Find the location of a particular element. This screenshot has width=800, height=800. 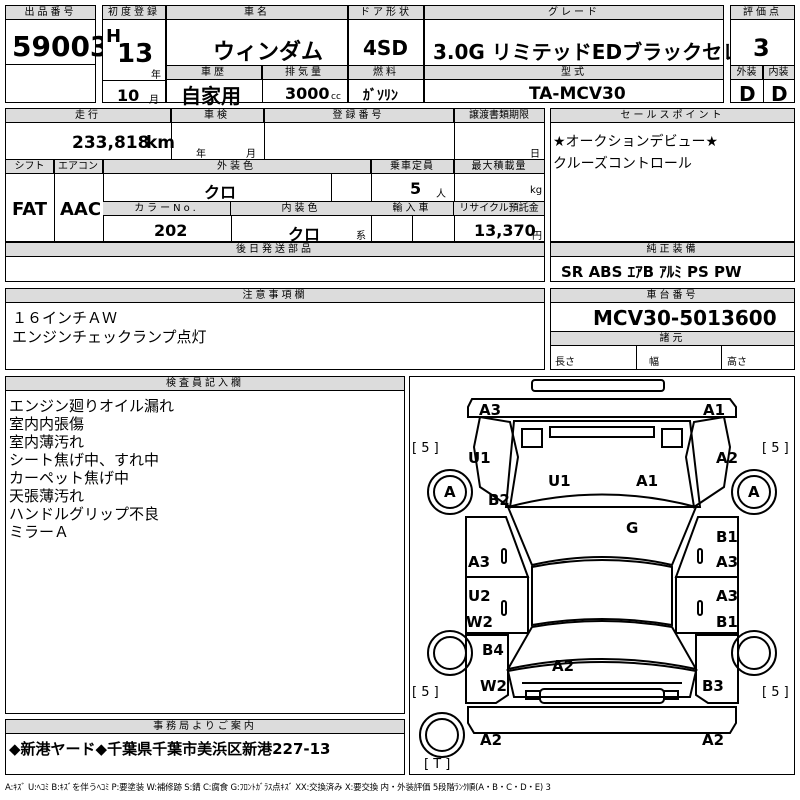

mileage: 233,818 is located at coordinates (111, 143).